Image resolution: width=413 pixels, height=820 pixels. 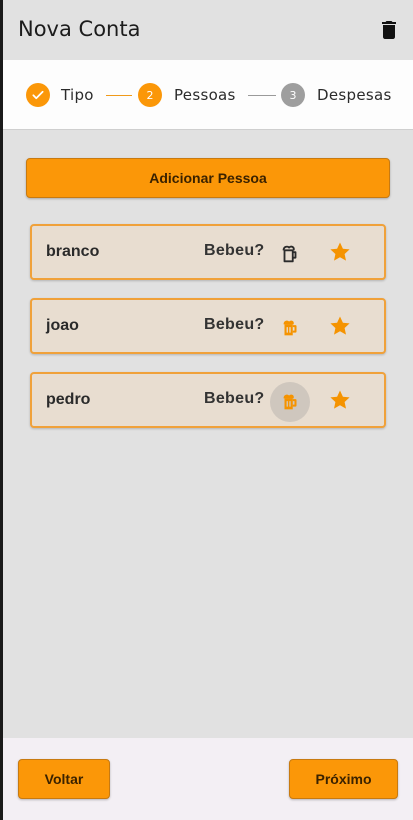 What do you see at coordinates (79, 29) in the screenshot?
I see `page-title: Nova Conta` at bounding box center [79, 29].